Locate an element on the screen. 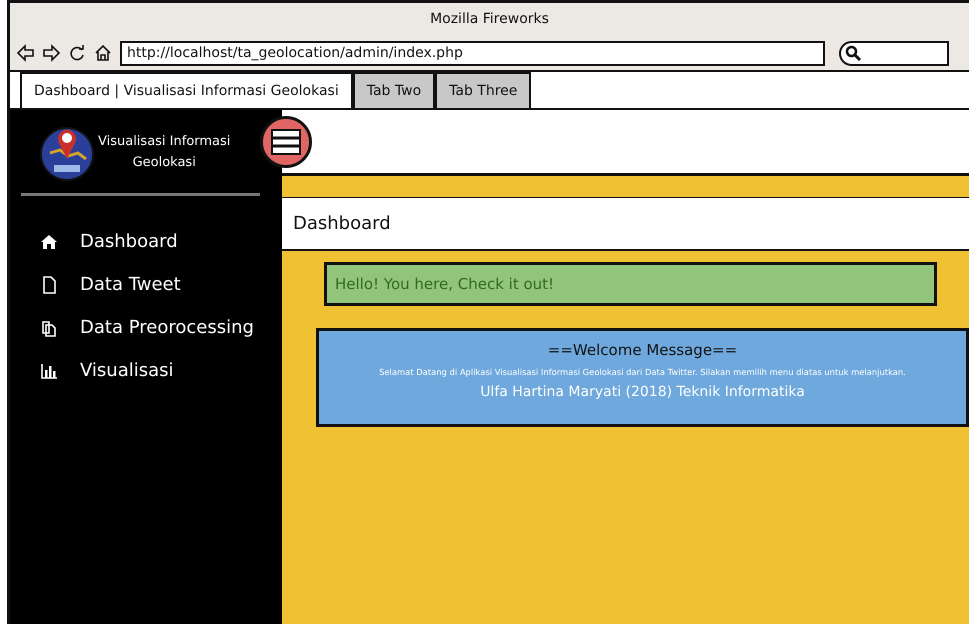 Image resolution: width=969 pixels, height=624 pixels. sidebar-item: Dashboard is located at coordinates (146, 241).